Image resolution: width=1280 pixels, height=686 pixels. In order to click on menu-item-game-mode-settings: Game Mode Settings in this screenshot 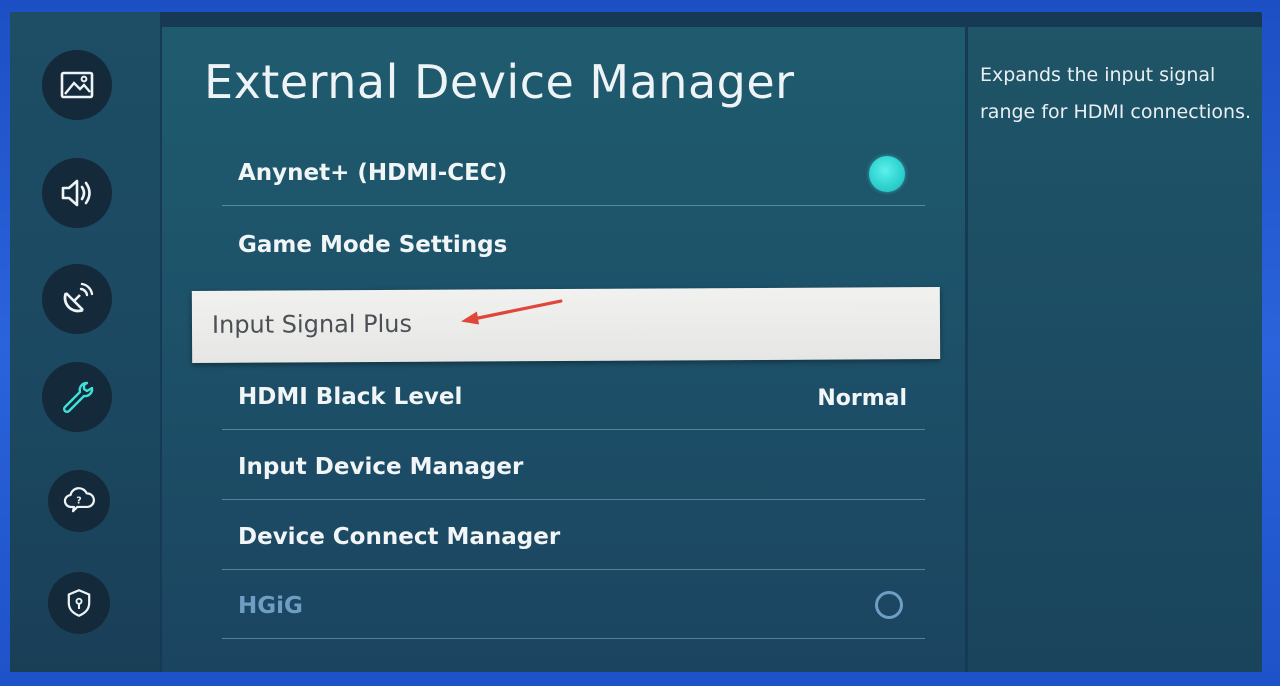, I will do `click(573, 247)`.